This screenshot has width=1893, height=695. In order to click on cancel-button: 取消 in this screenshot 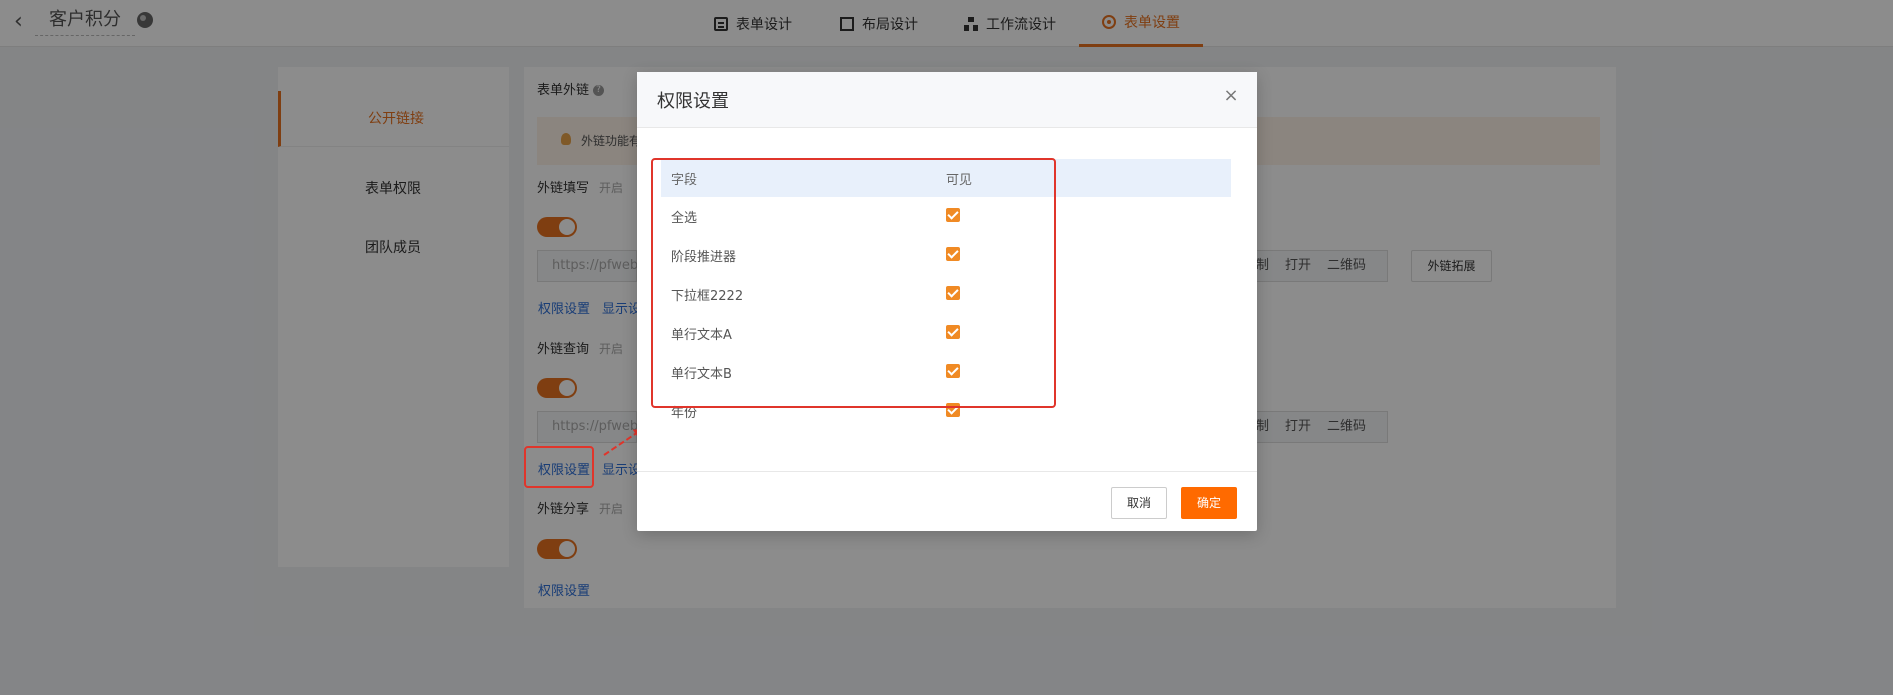, I will do `click(1139, 503)`.